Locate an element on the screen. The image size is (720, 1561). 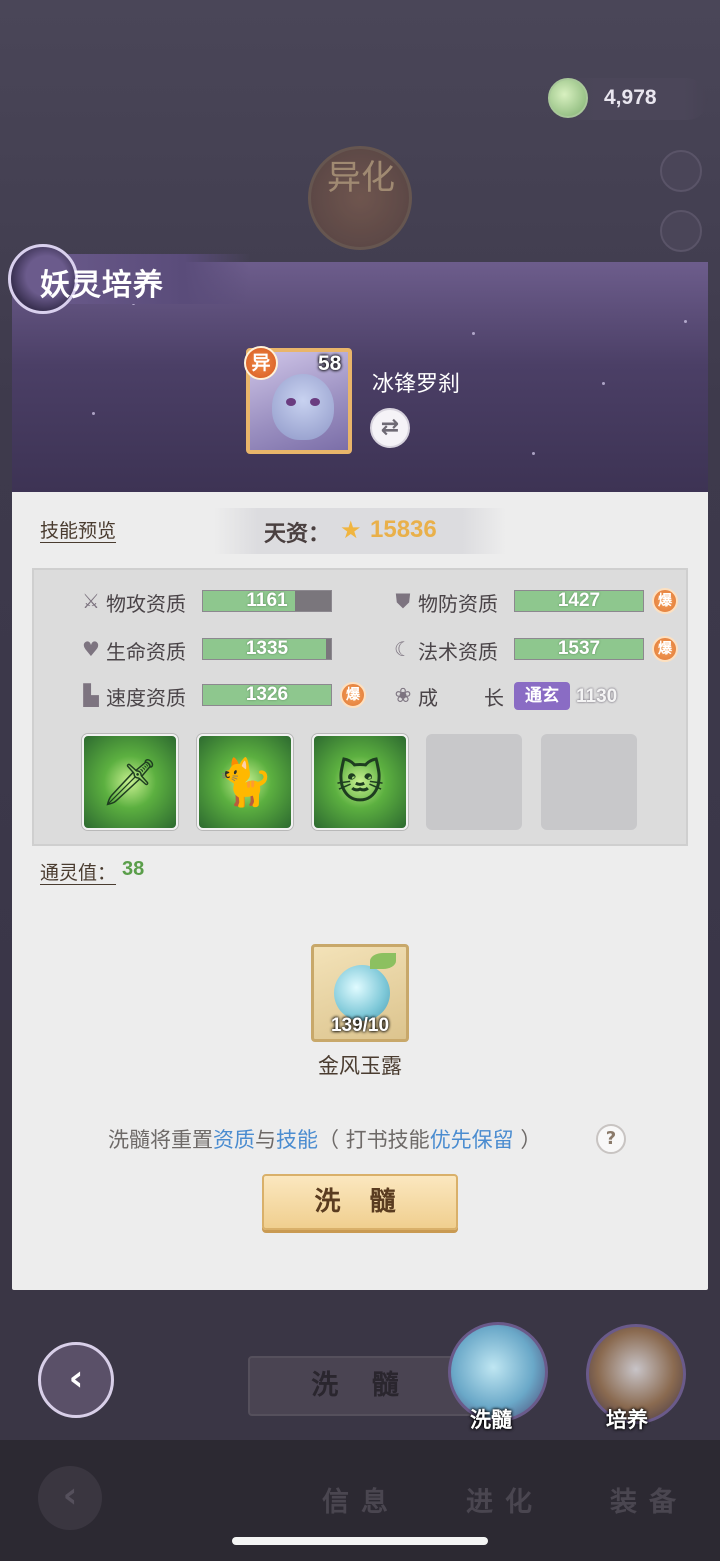
rarity-badge: 异 is located at coordinates (261, 363).